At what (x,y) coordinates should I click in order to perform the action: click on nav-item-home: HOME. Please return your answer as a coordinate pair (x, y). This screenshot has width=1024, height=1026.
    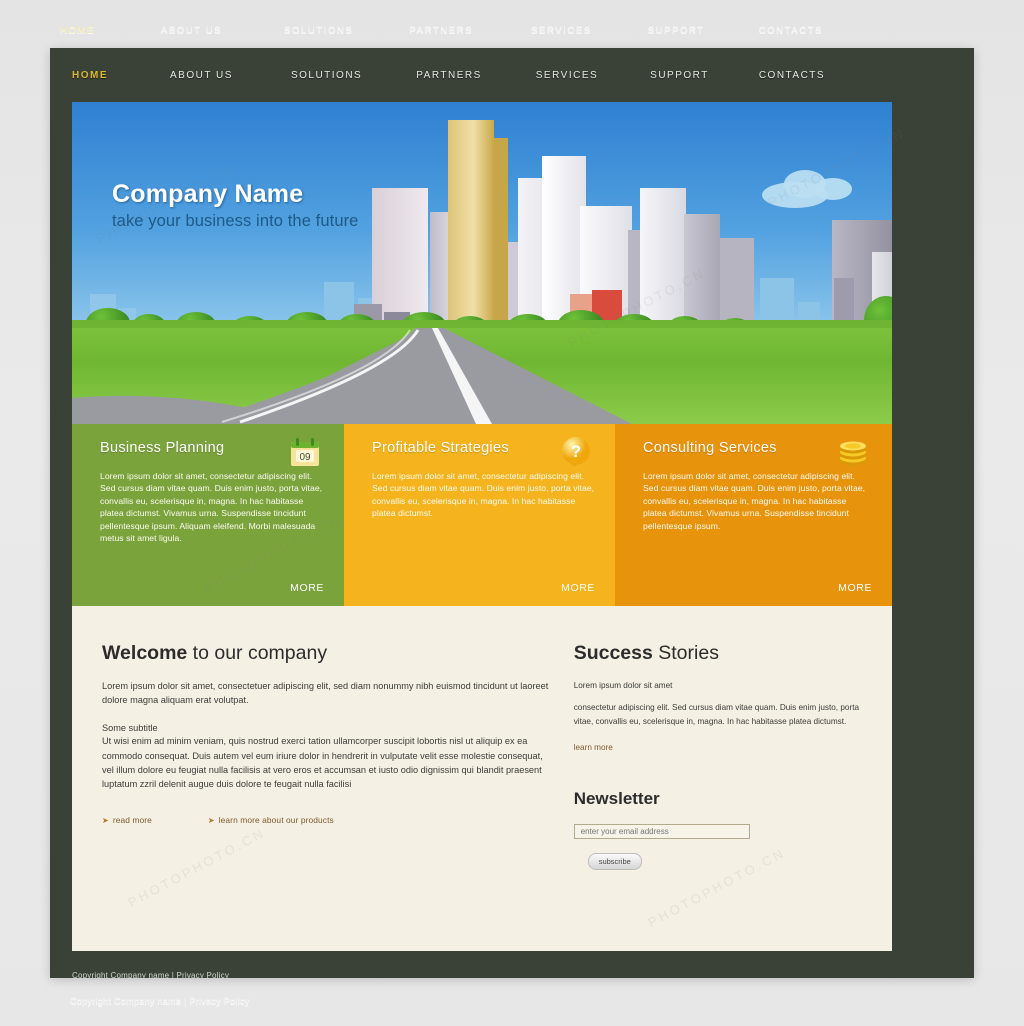
    Looking at the image, I should click on (90, 75).